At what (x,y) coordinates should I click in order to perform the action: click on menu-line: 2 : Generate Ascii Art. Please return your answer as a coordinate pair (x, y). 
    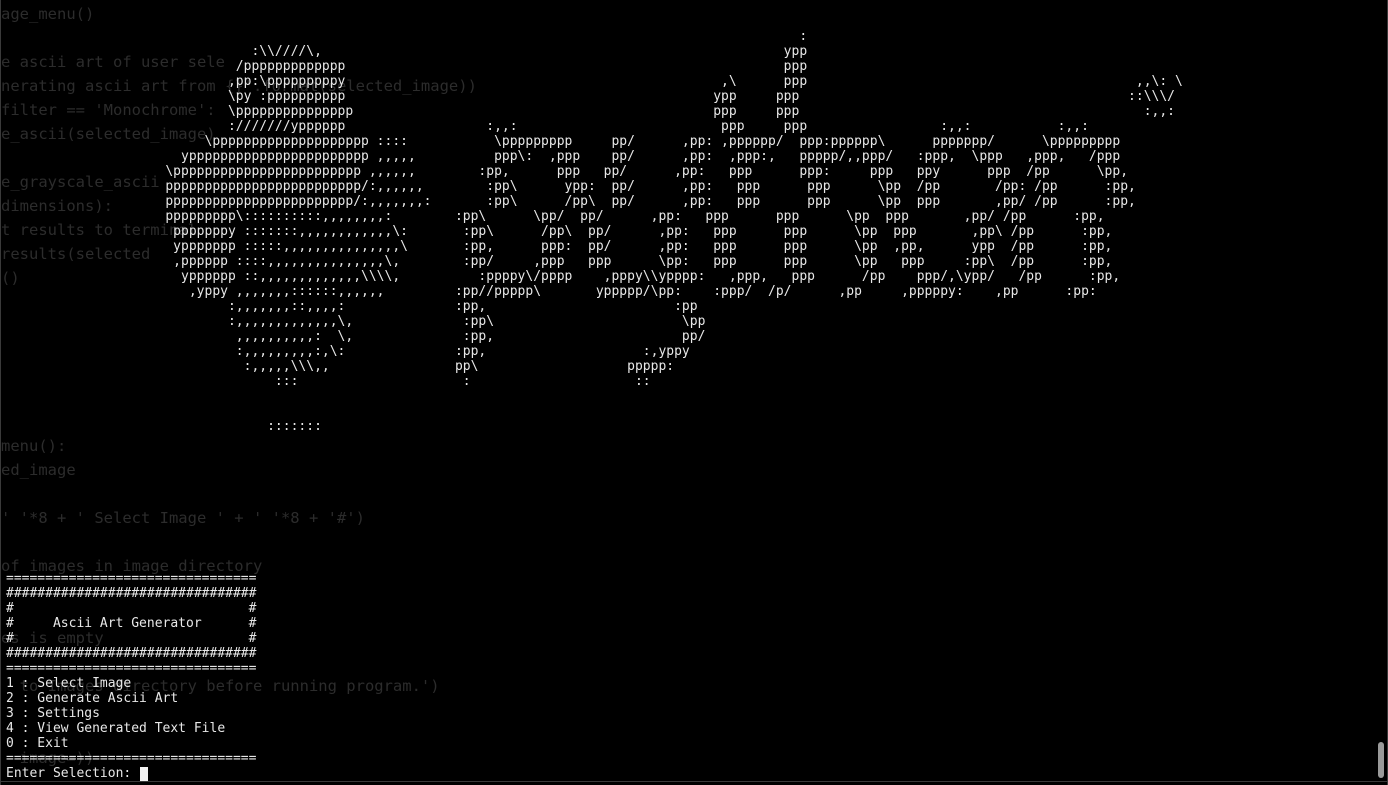
    Looking at the image, I should click on (92, 698).